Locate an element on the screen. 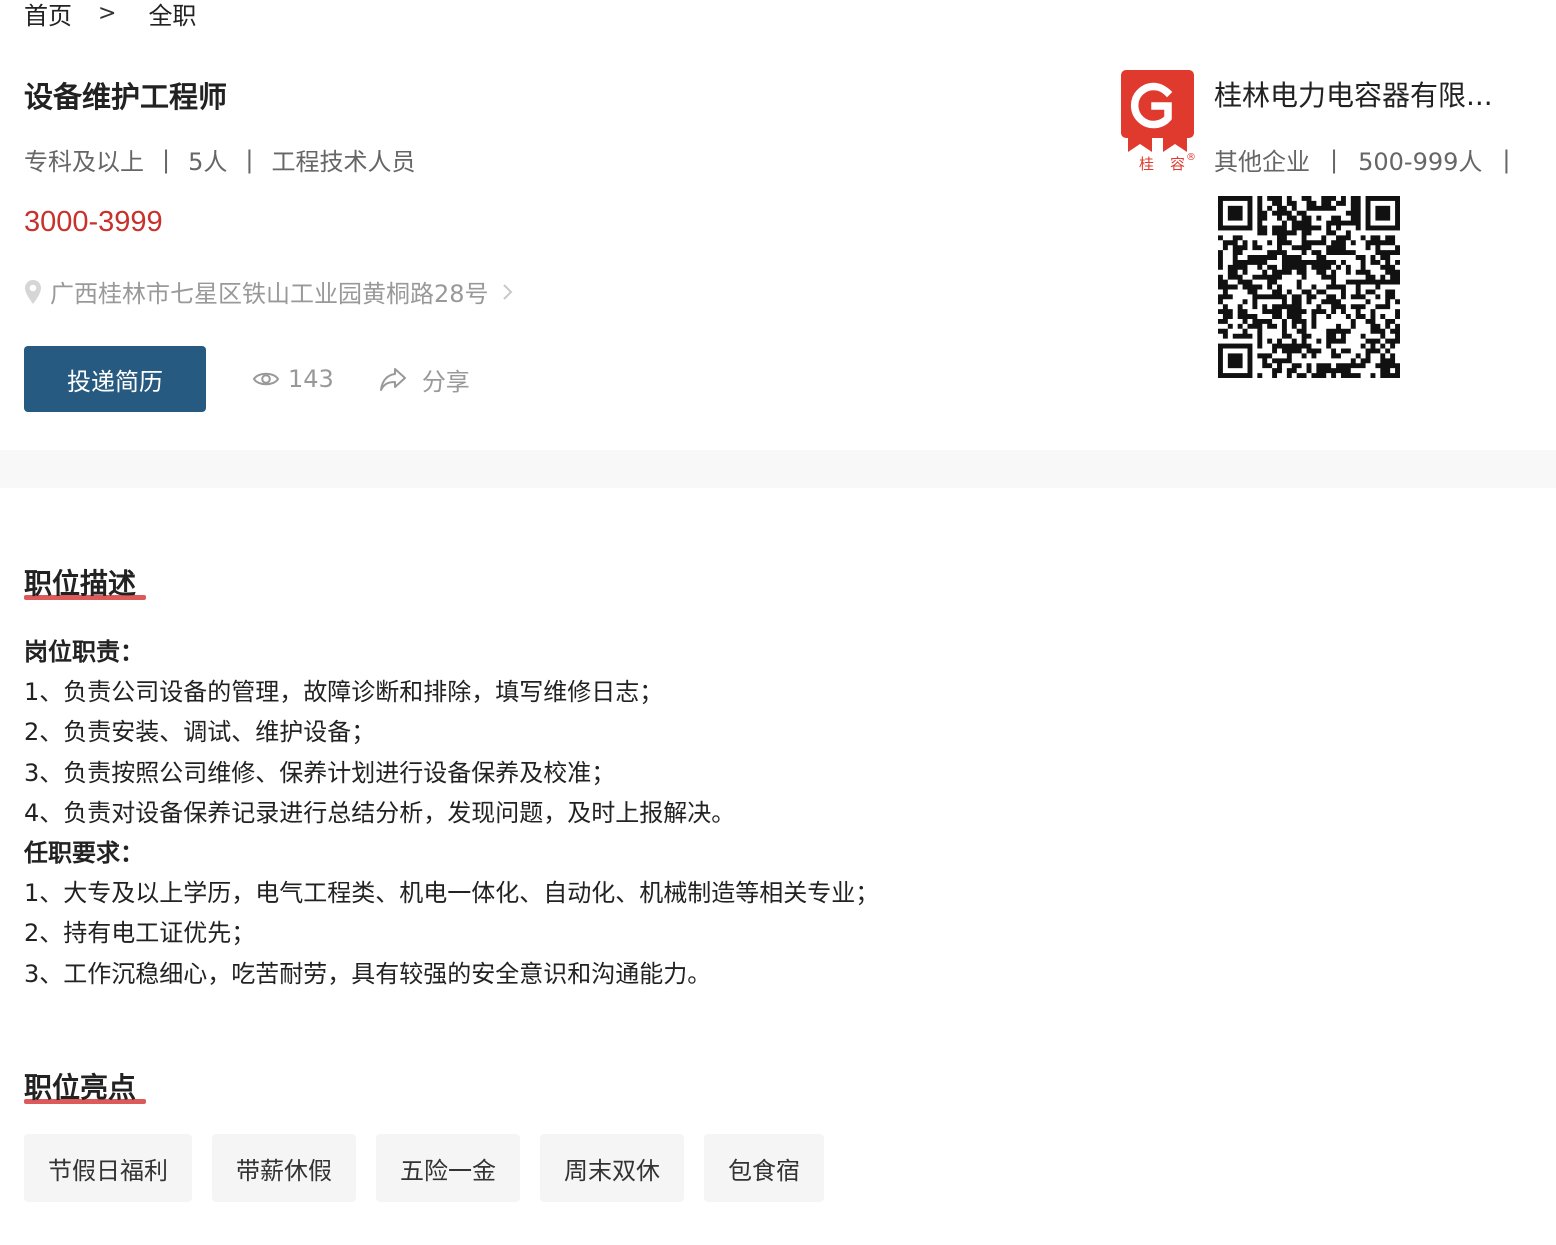 This screenshot has width=1556, height=1245. job-address: 广西桂林市七星区铁山工业园黄桐路28号 is located at coordinates (269, 291).